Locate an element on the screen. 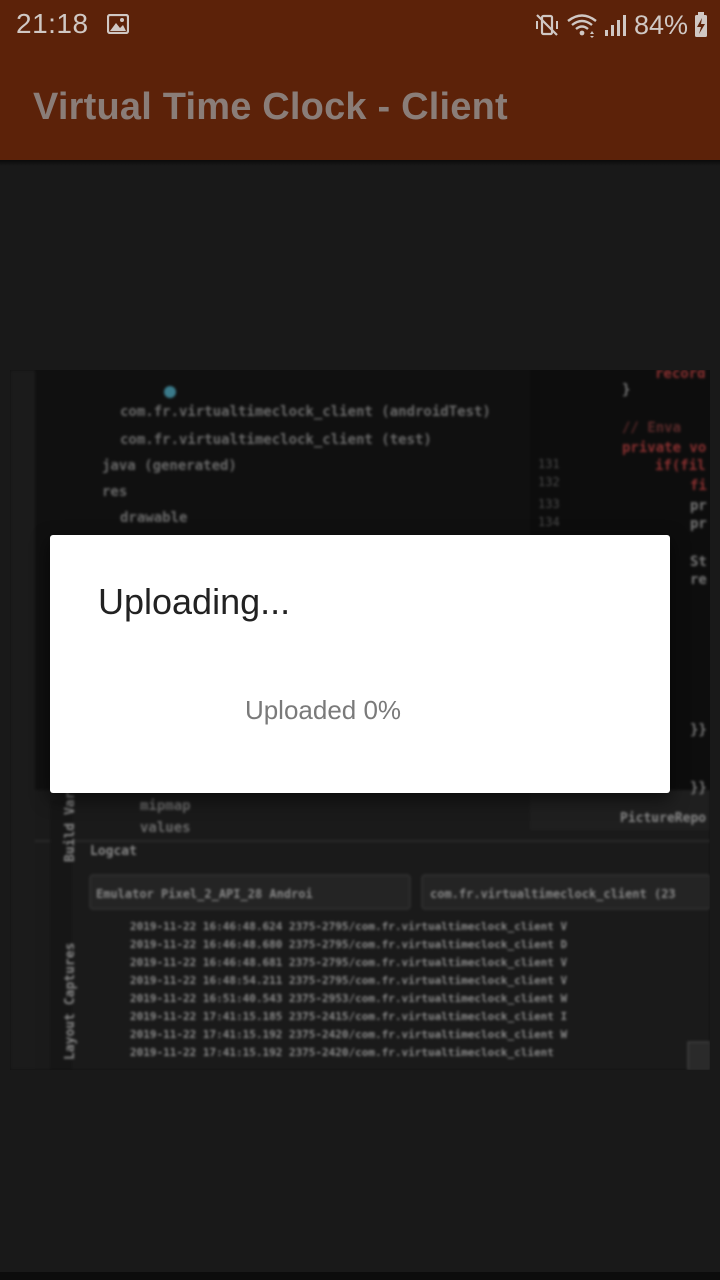 The height and width of the screenshot is (1280, 720). code-line: // Enva is located at coordinates (651, 428).